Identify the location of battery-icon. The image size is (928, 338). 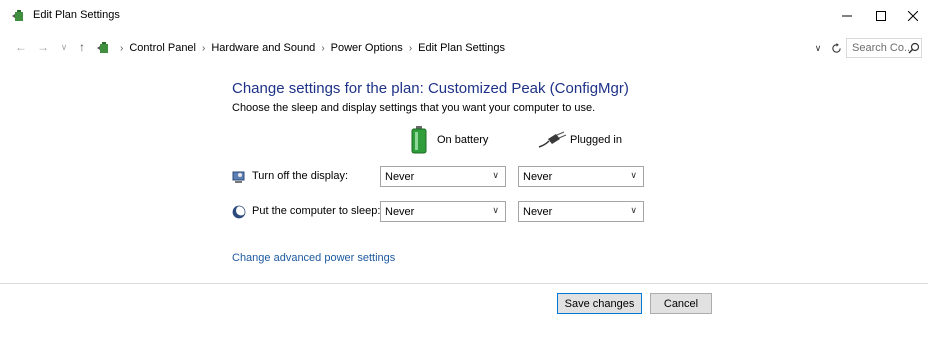
(419, 140).